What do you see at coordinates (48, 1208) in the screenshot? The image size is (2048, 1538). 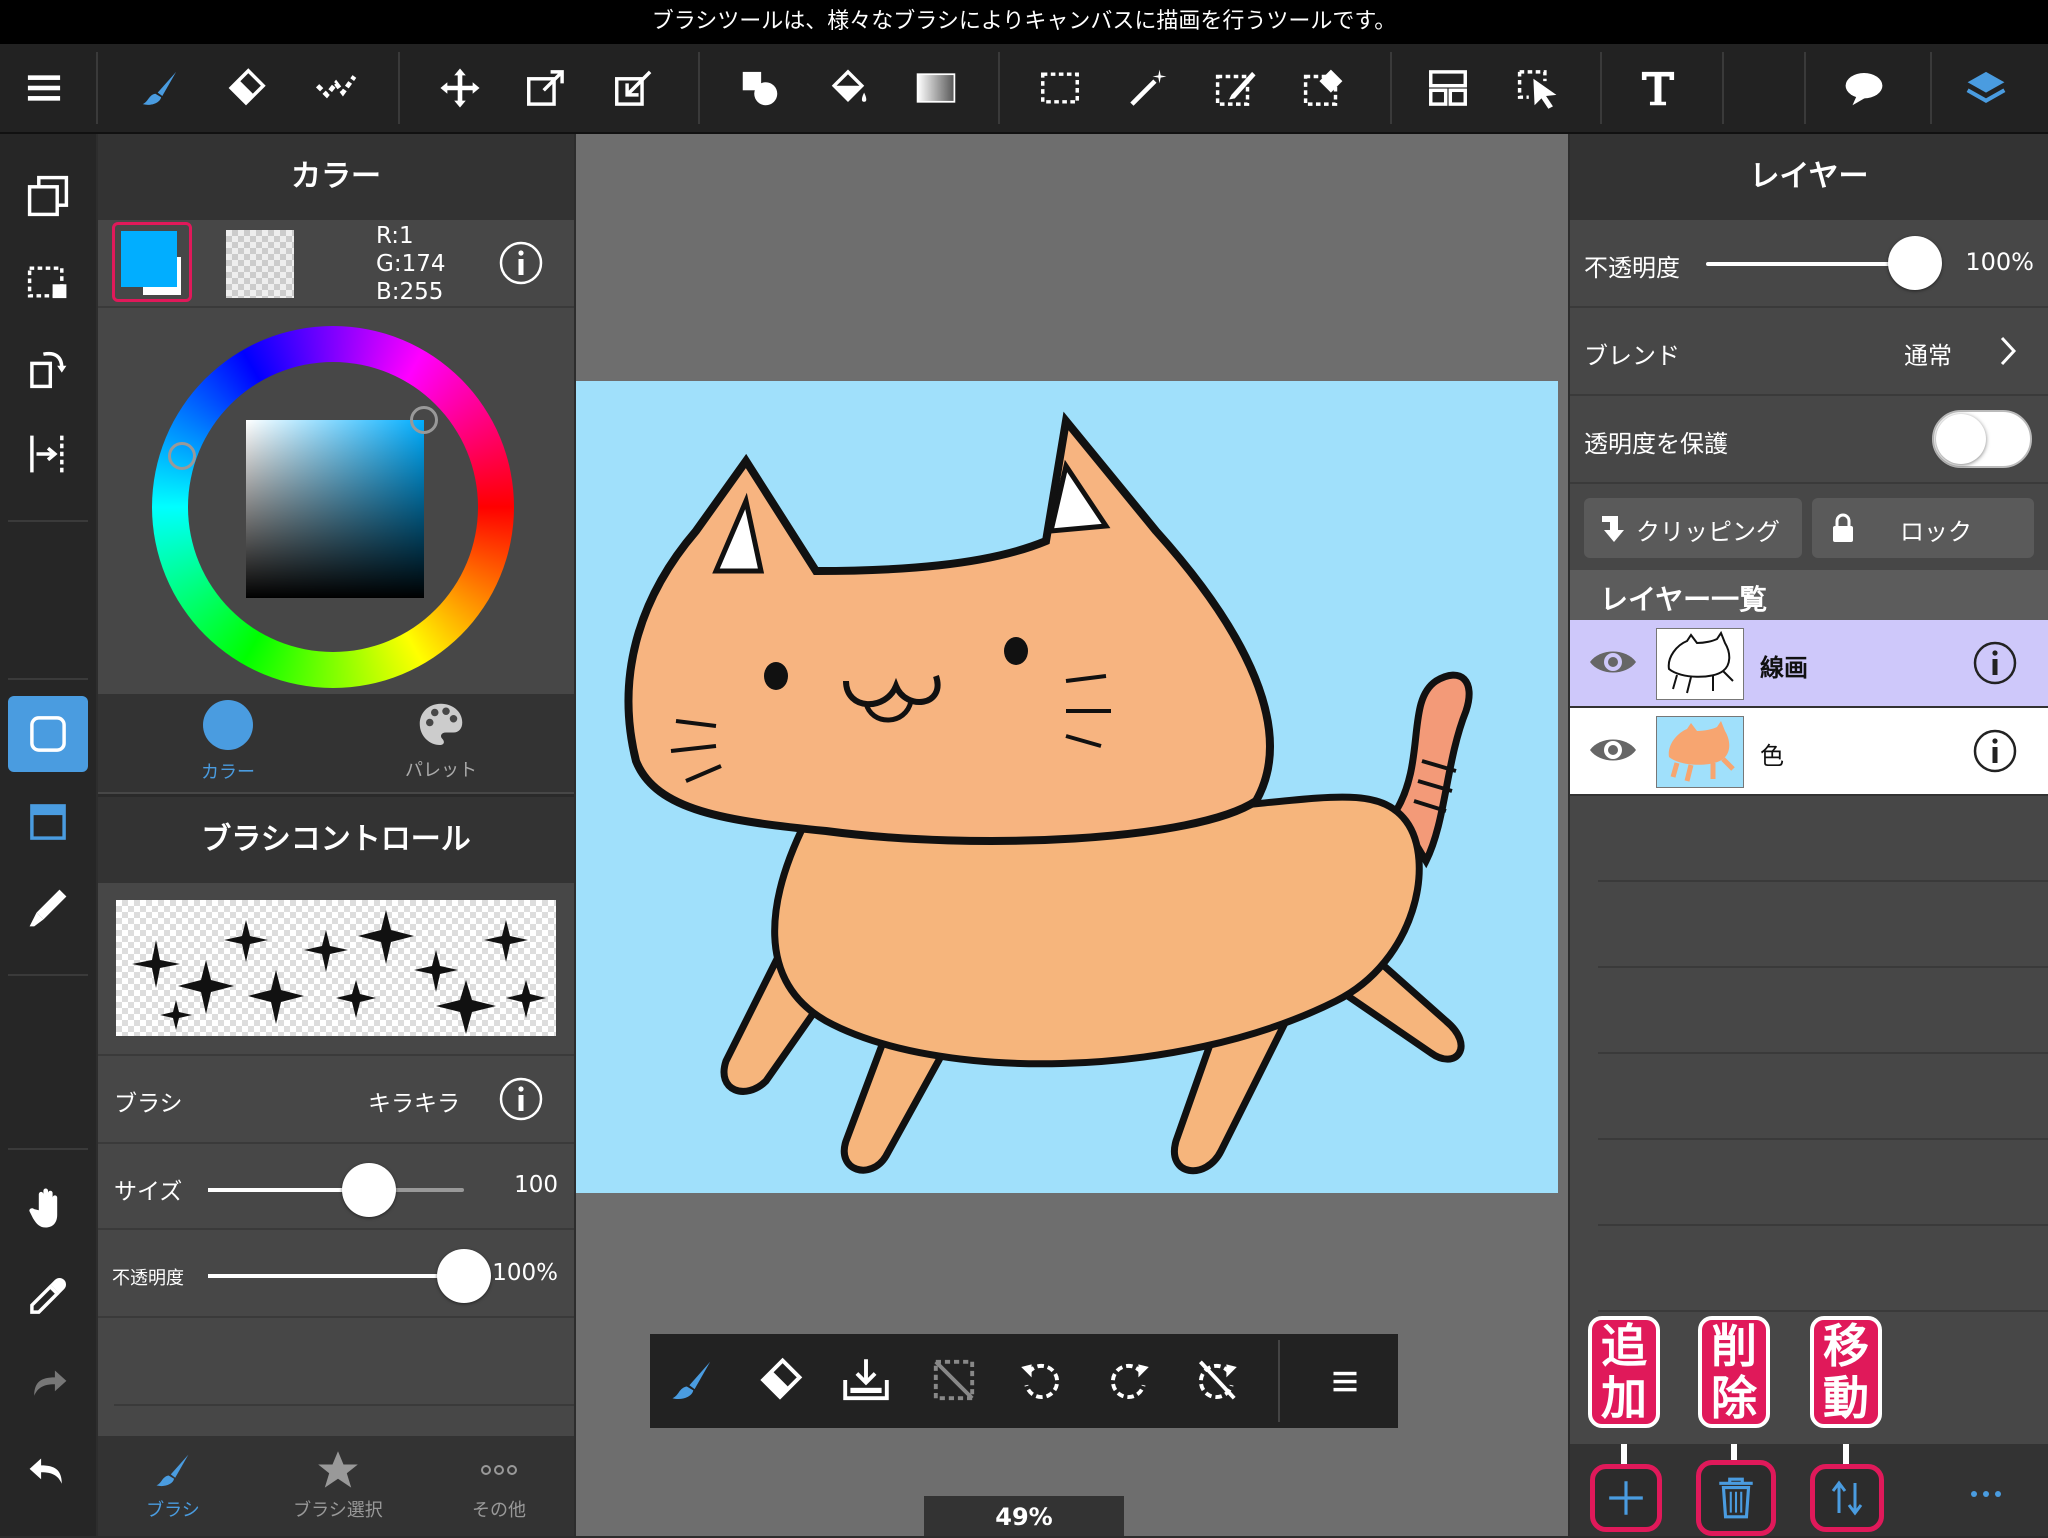 I see `hand-icon` at bounding box center [48, 1208].